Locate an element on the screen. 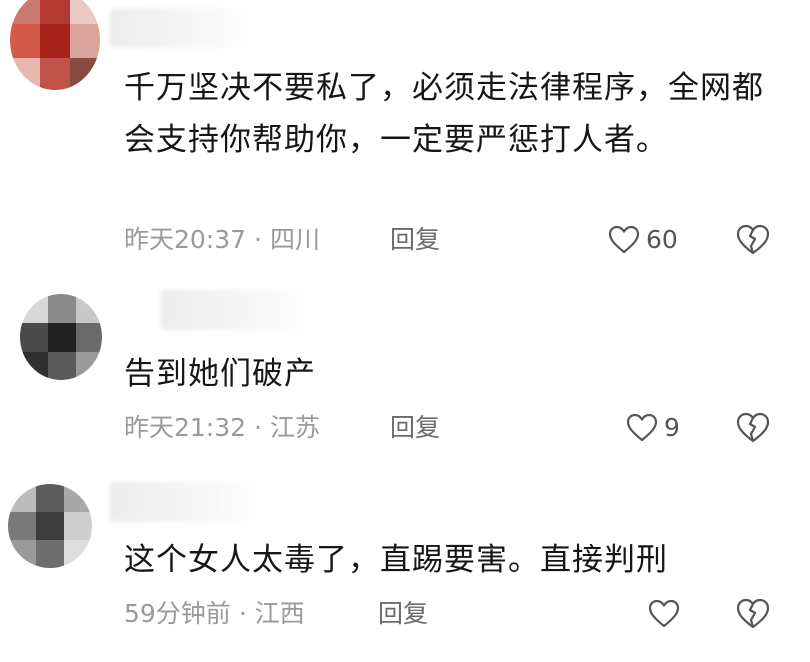 The width and height of the screenshot is (810, 662). comment-location: 江苏 is located at coordinates (295, 427).